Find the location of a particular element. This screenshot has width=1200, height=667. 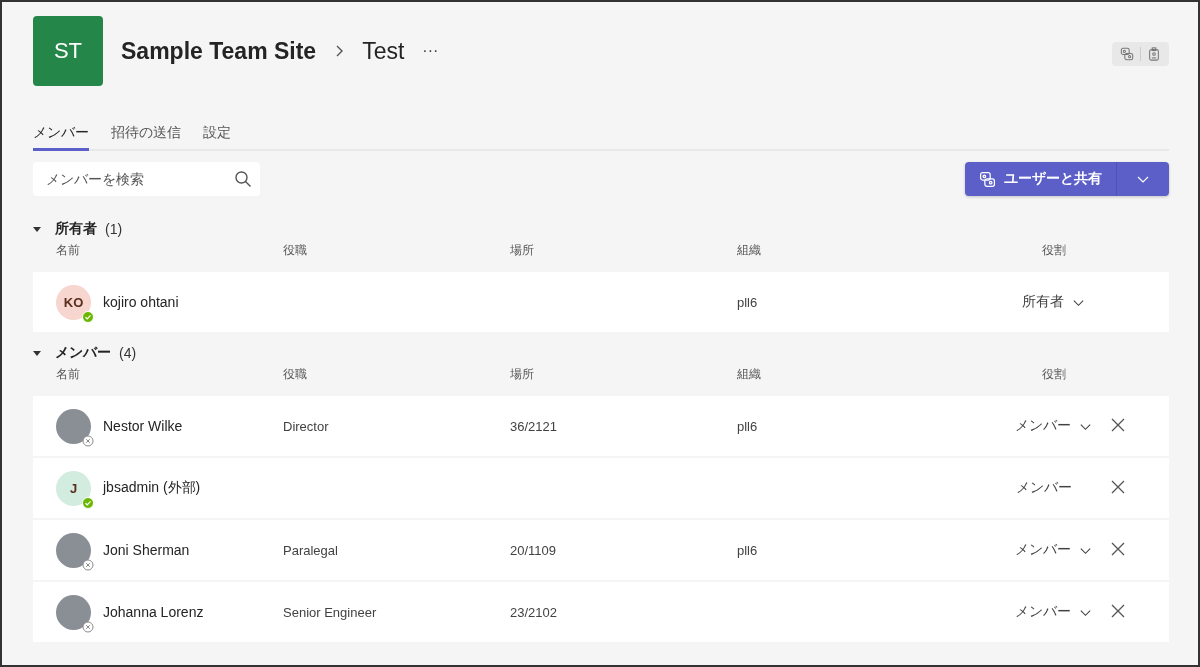

location: 23/2102 is located at coordinates (533, 612).